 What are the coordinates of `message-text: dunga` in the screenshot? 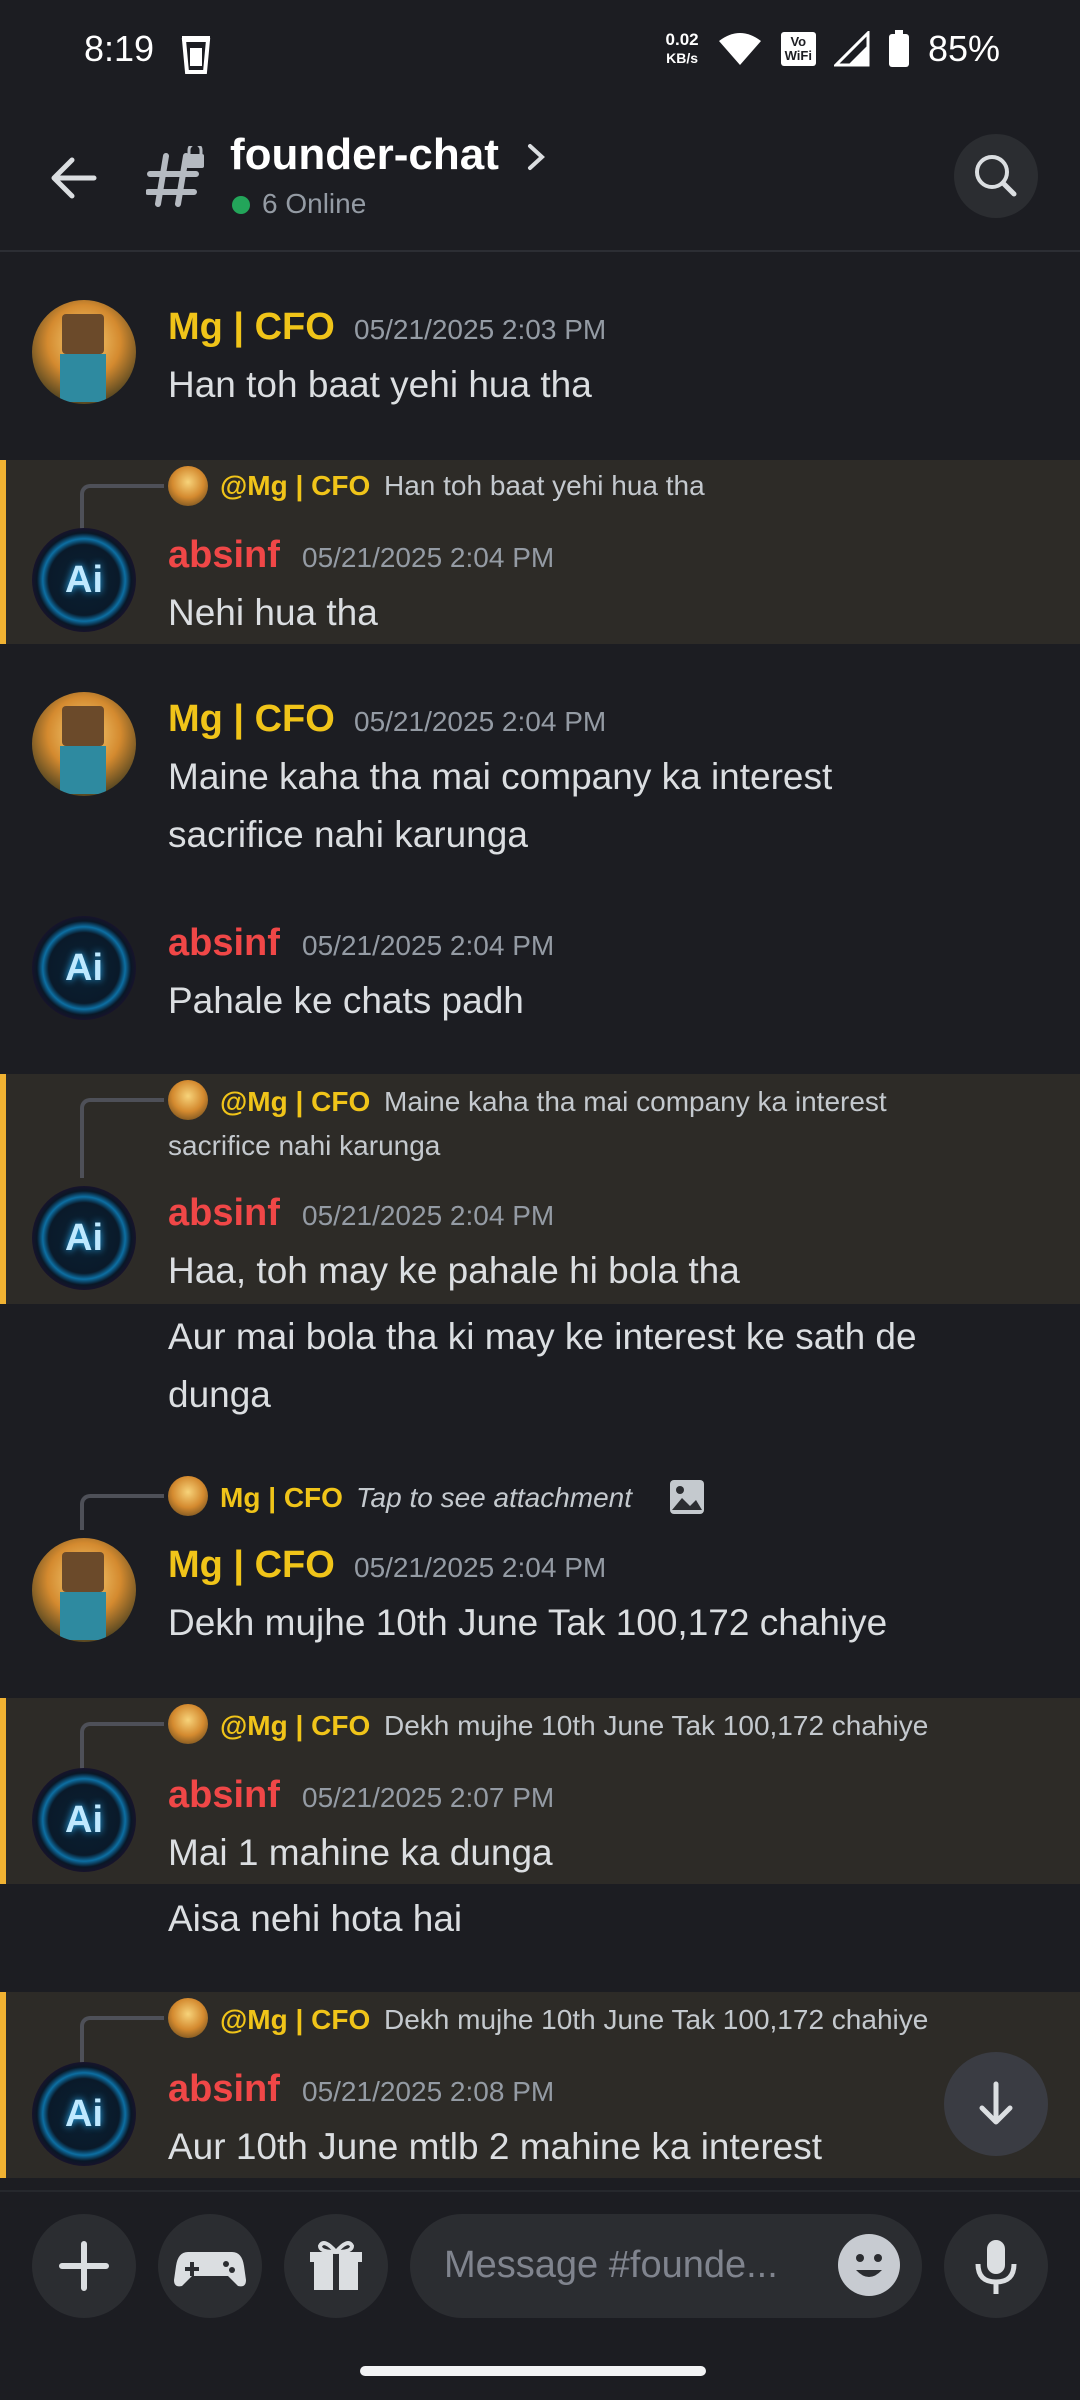 It's located at (608, 1395).